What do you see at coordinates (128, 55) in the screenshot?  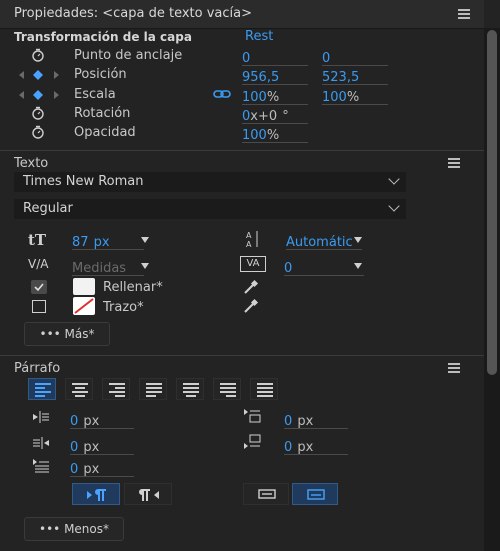 I see `anchor-point-label: Punto de anclaje` at bounding box center [128, 55].